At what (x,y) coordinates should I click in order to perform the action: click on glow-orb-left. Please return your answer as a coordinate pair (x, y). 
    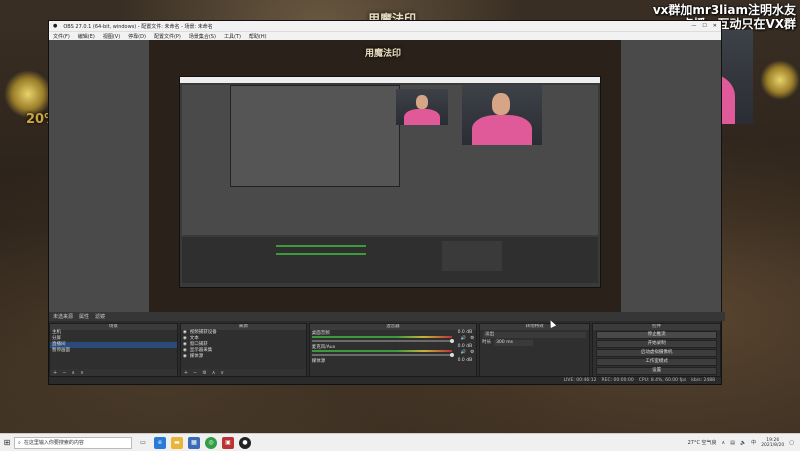
    Looking at the image, I should click on (28, 94).